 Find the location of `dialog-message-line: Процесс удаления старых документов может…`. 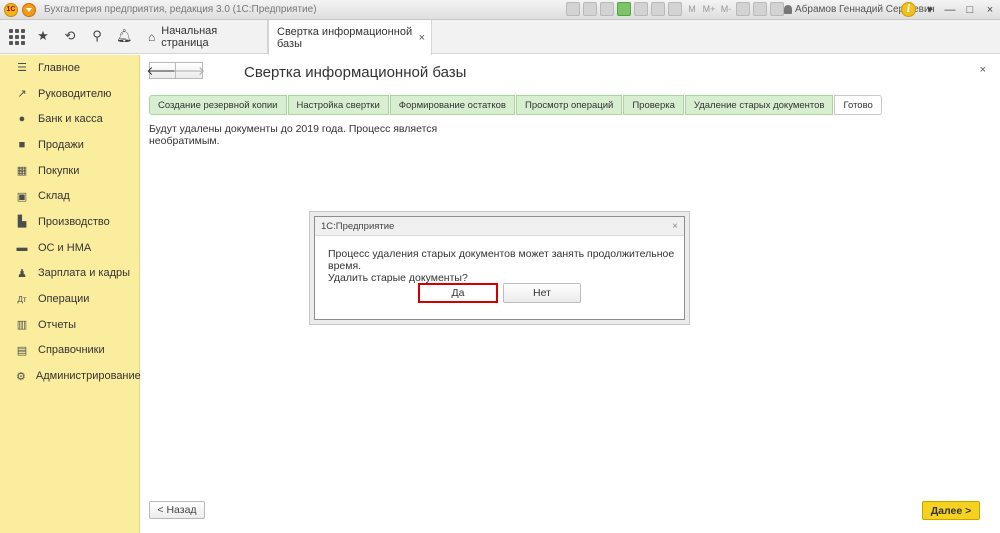

dialog-message-line: Процесс удаления старых документов может… is located at coordinates (501, 260).